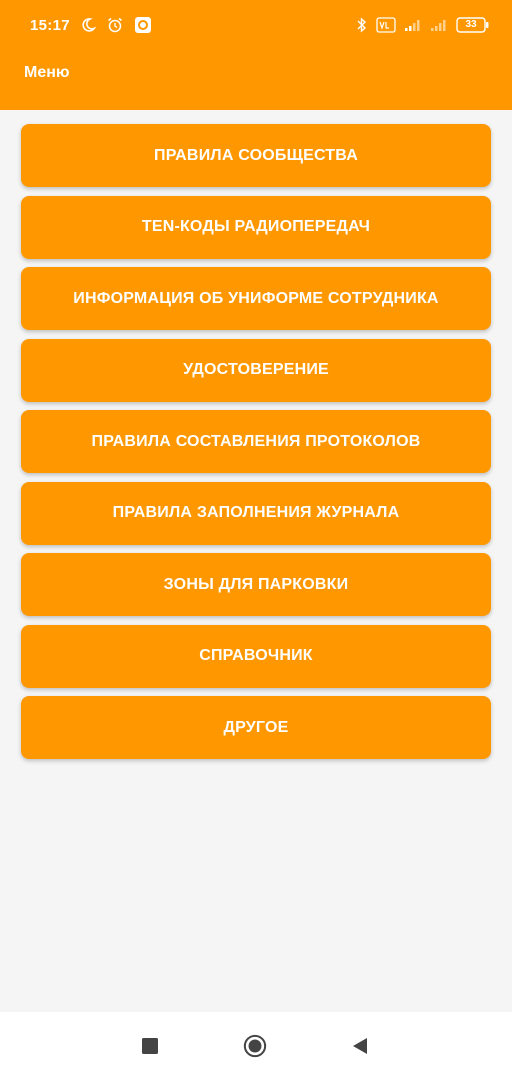 This screenshot has width=512, height=1080. Describe the element at coordinates (88, 25) in the screenshot. I see `moon-icon` at that location.